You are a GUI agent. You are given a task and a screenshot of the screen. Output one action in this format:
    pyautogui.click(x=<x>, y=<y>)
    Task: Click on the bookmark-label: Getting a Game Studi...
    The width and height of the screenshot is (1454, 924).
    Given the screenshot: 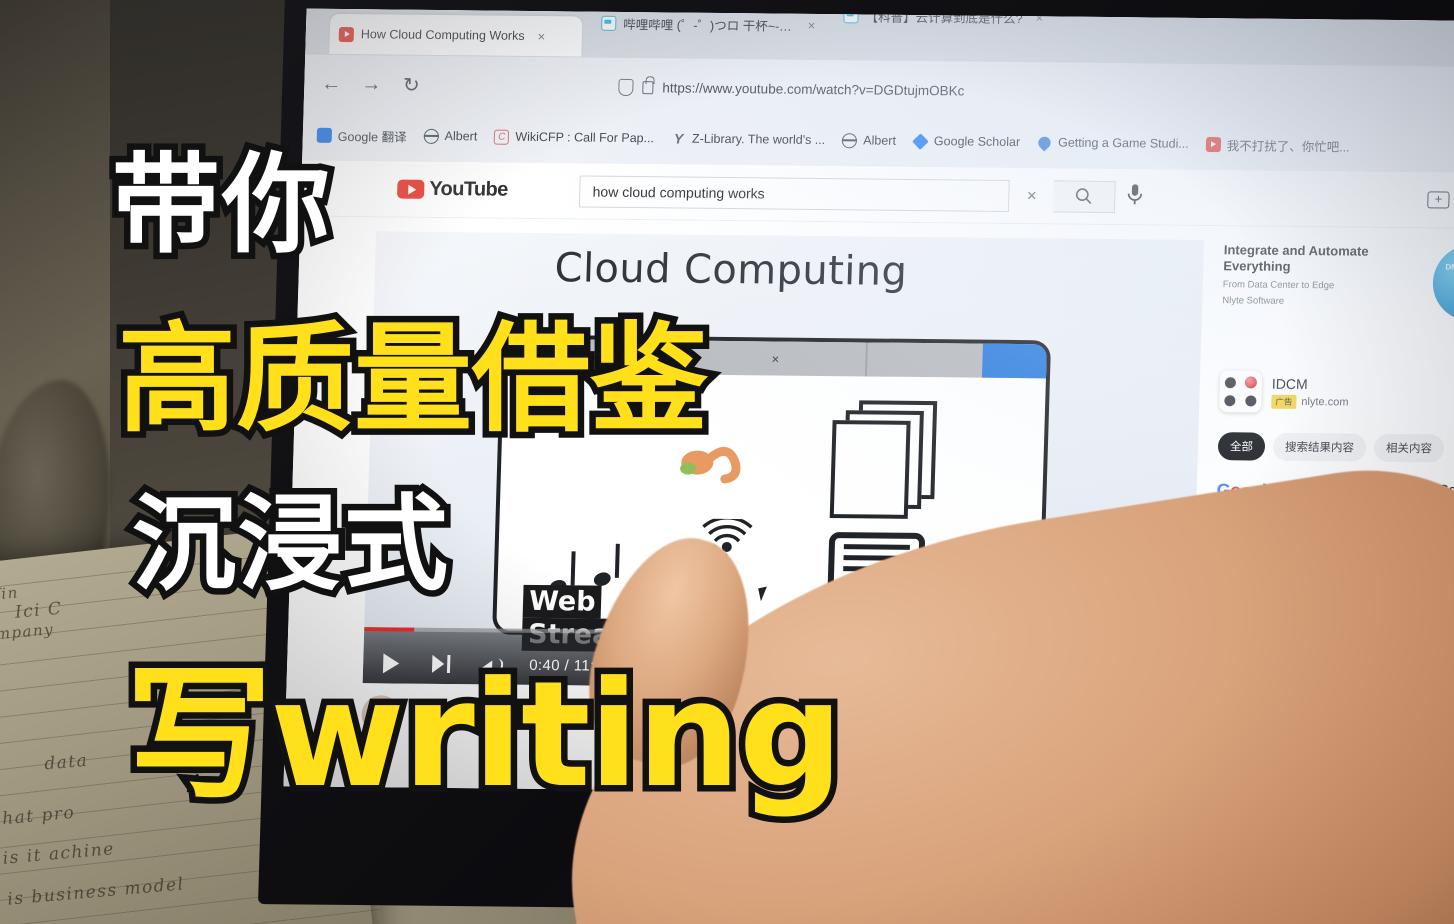 What is the action you would take?
    pyautogui.click(x=1123, y=143)
    